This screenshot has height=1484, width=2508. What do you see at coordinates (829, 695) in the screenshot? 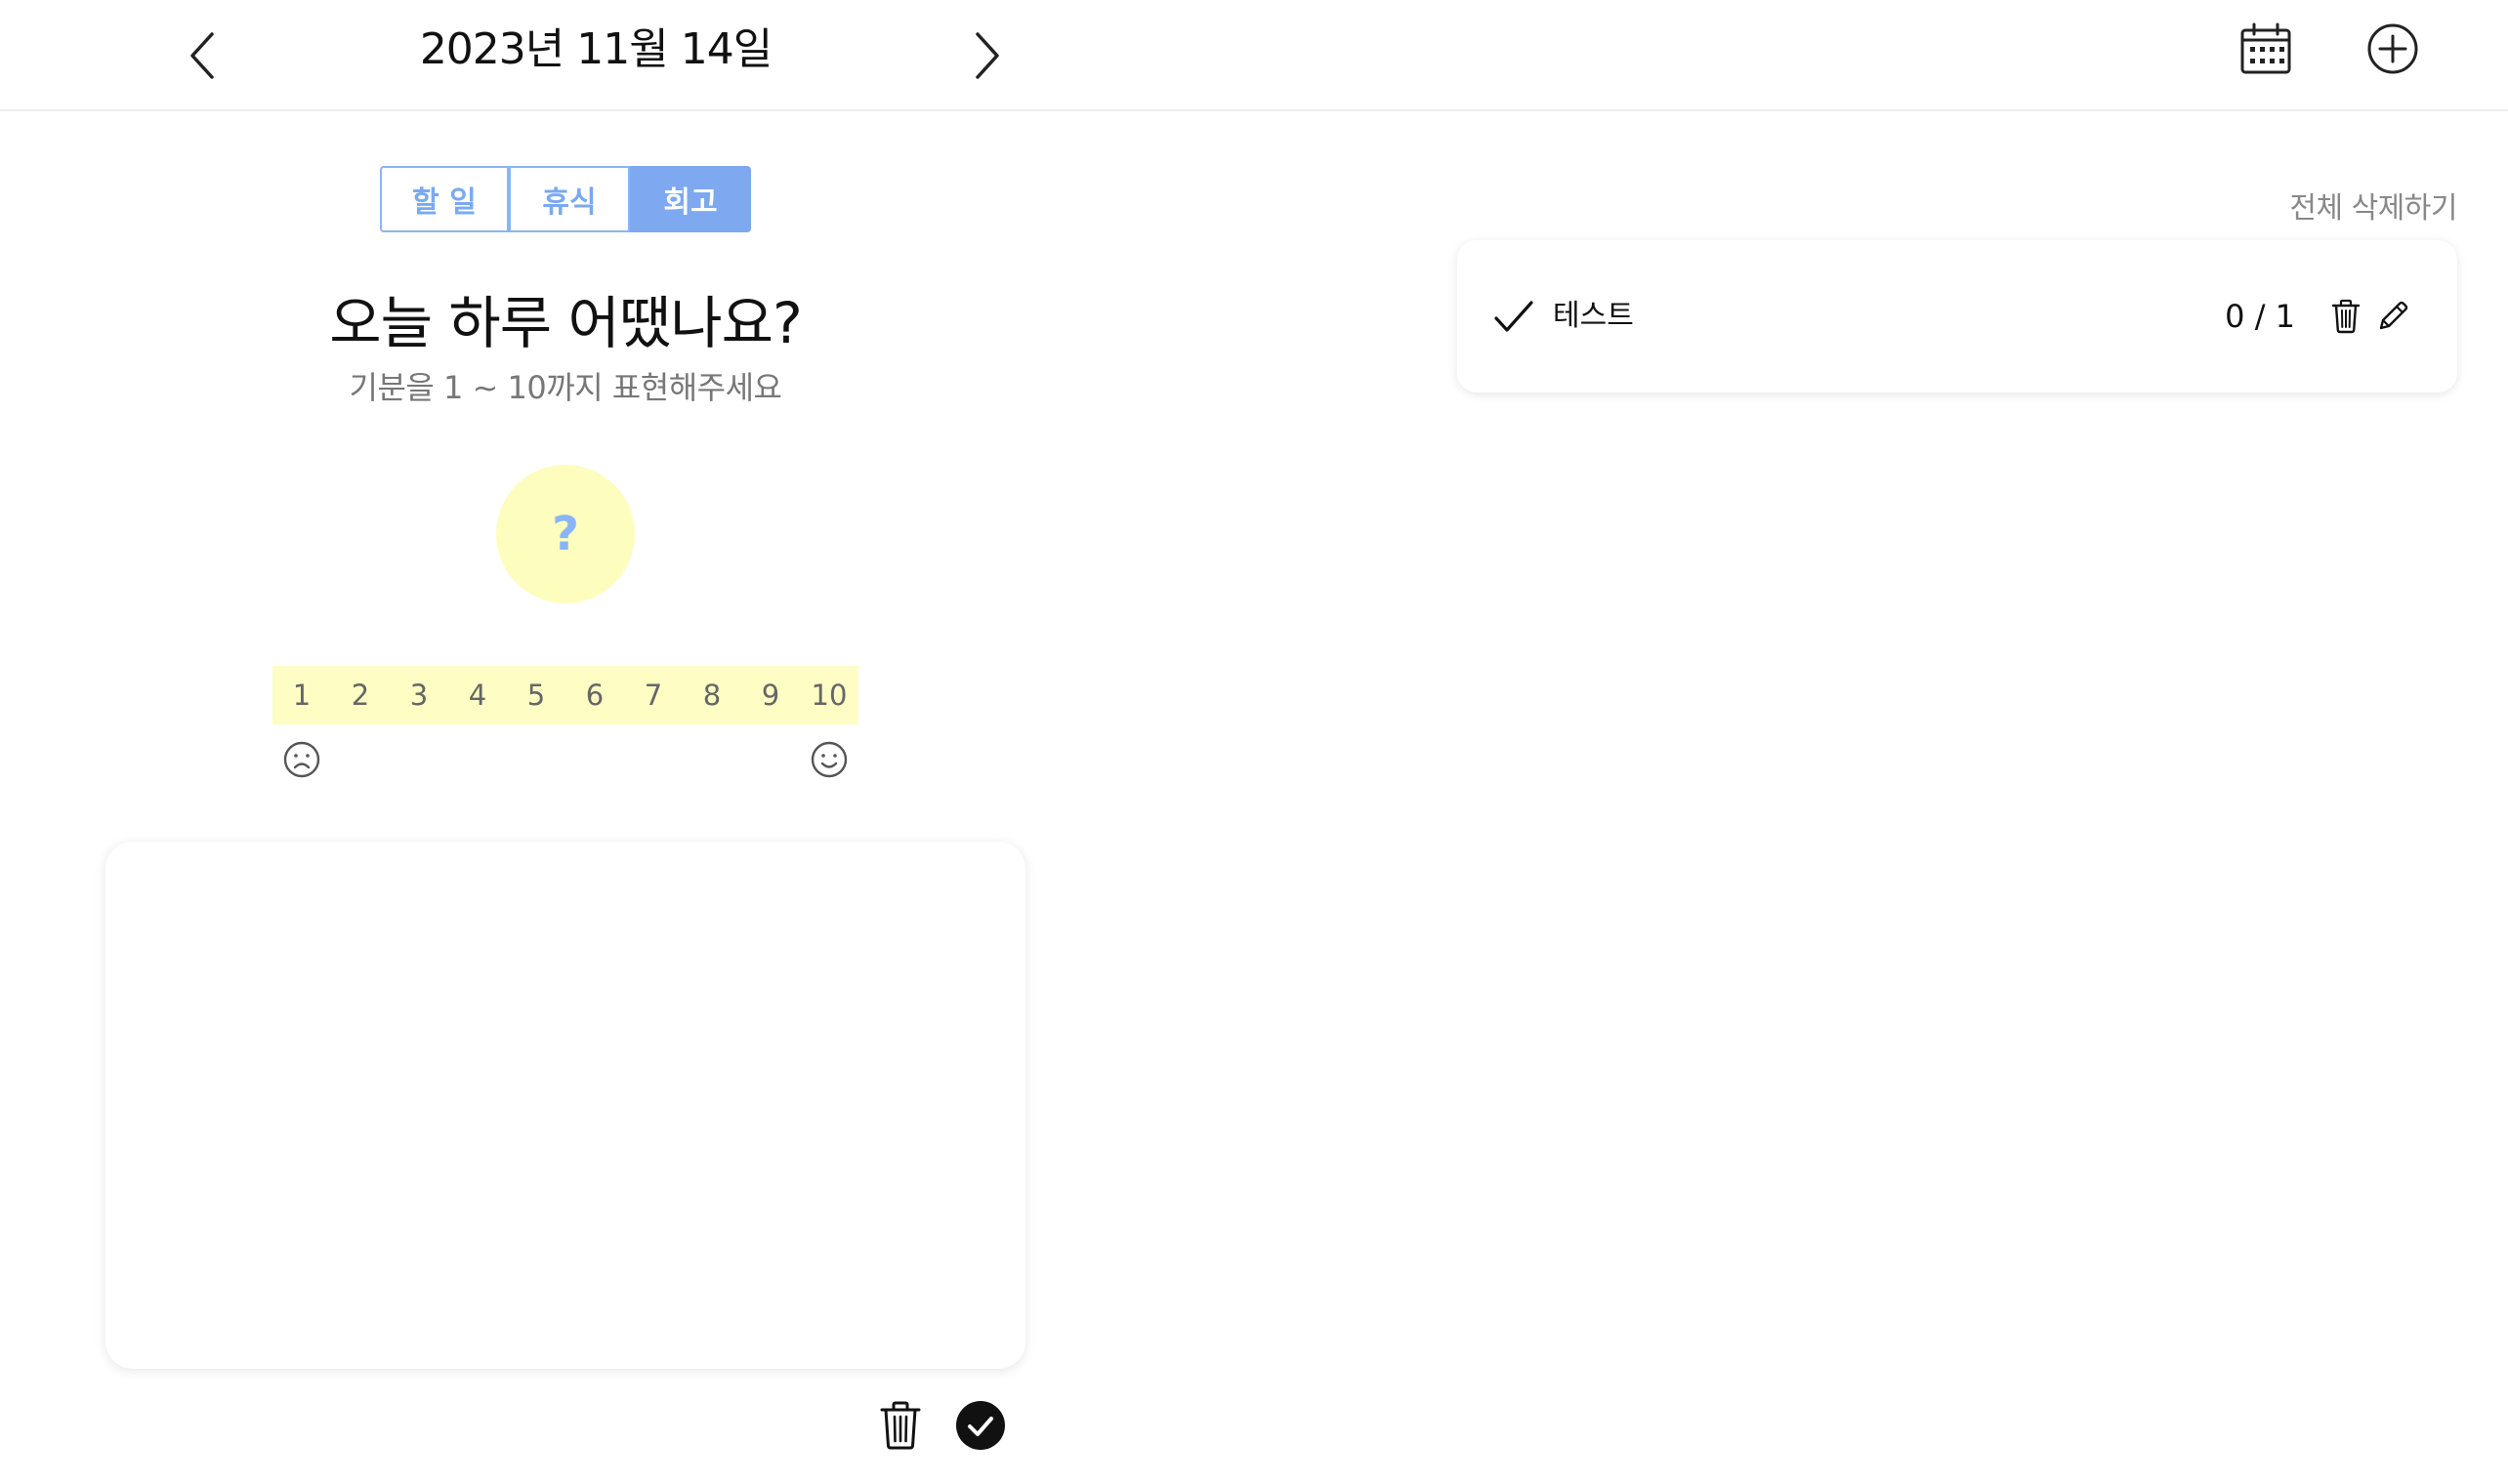
I see `mood-option-10: 10` at bounding box center [829, 695].